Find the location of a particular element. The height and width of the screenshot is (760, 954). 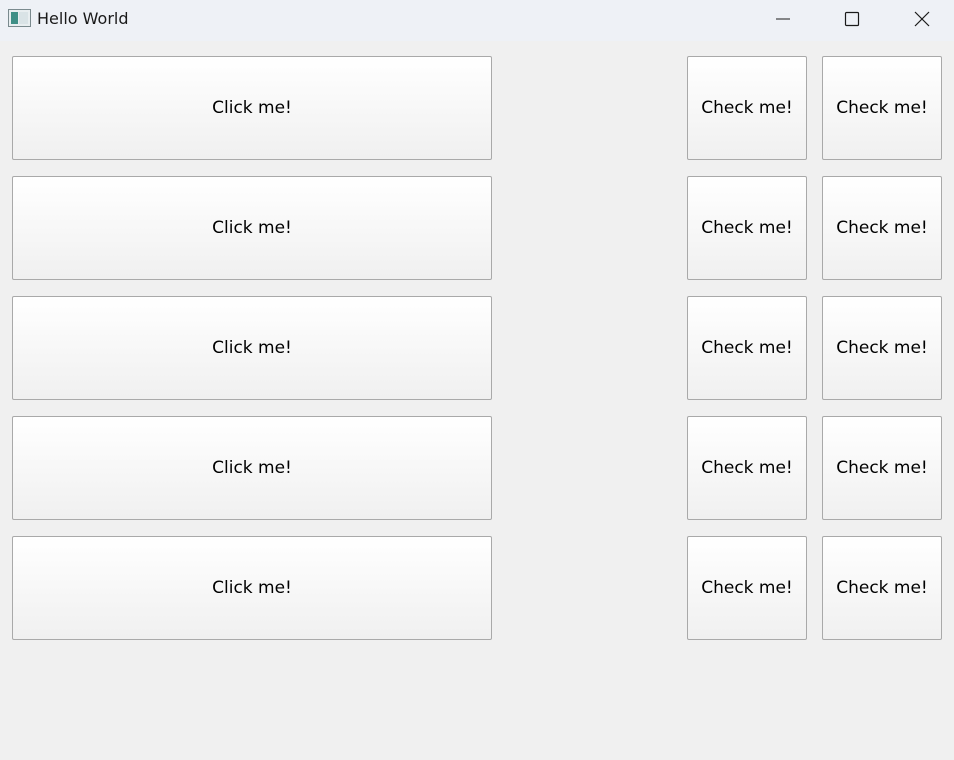

window-title: Hello World is located at coordinates (83, 18).